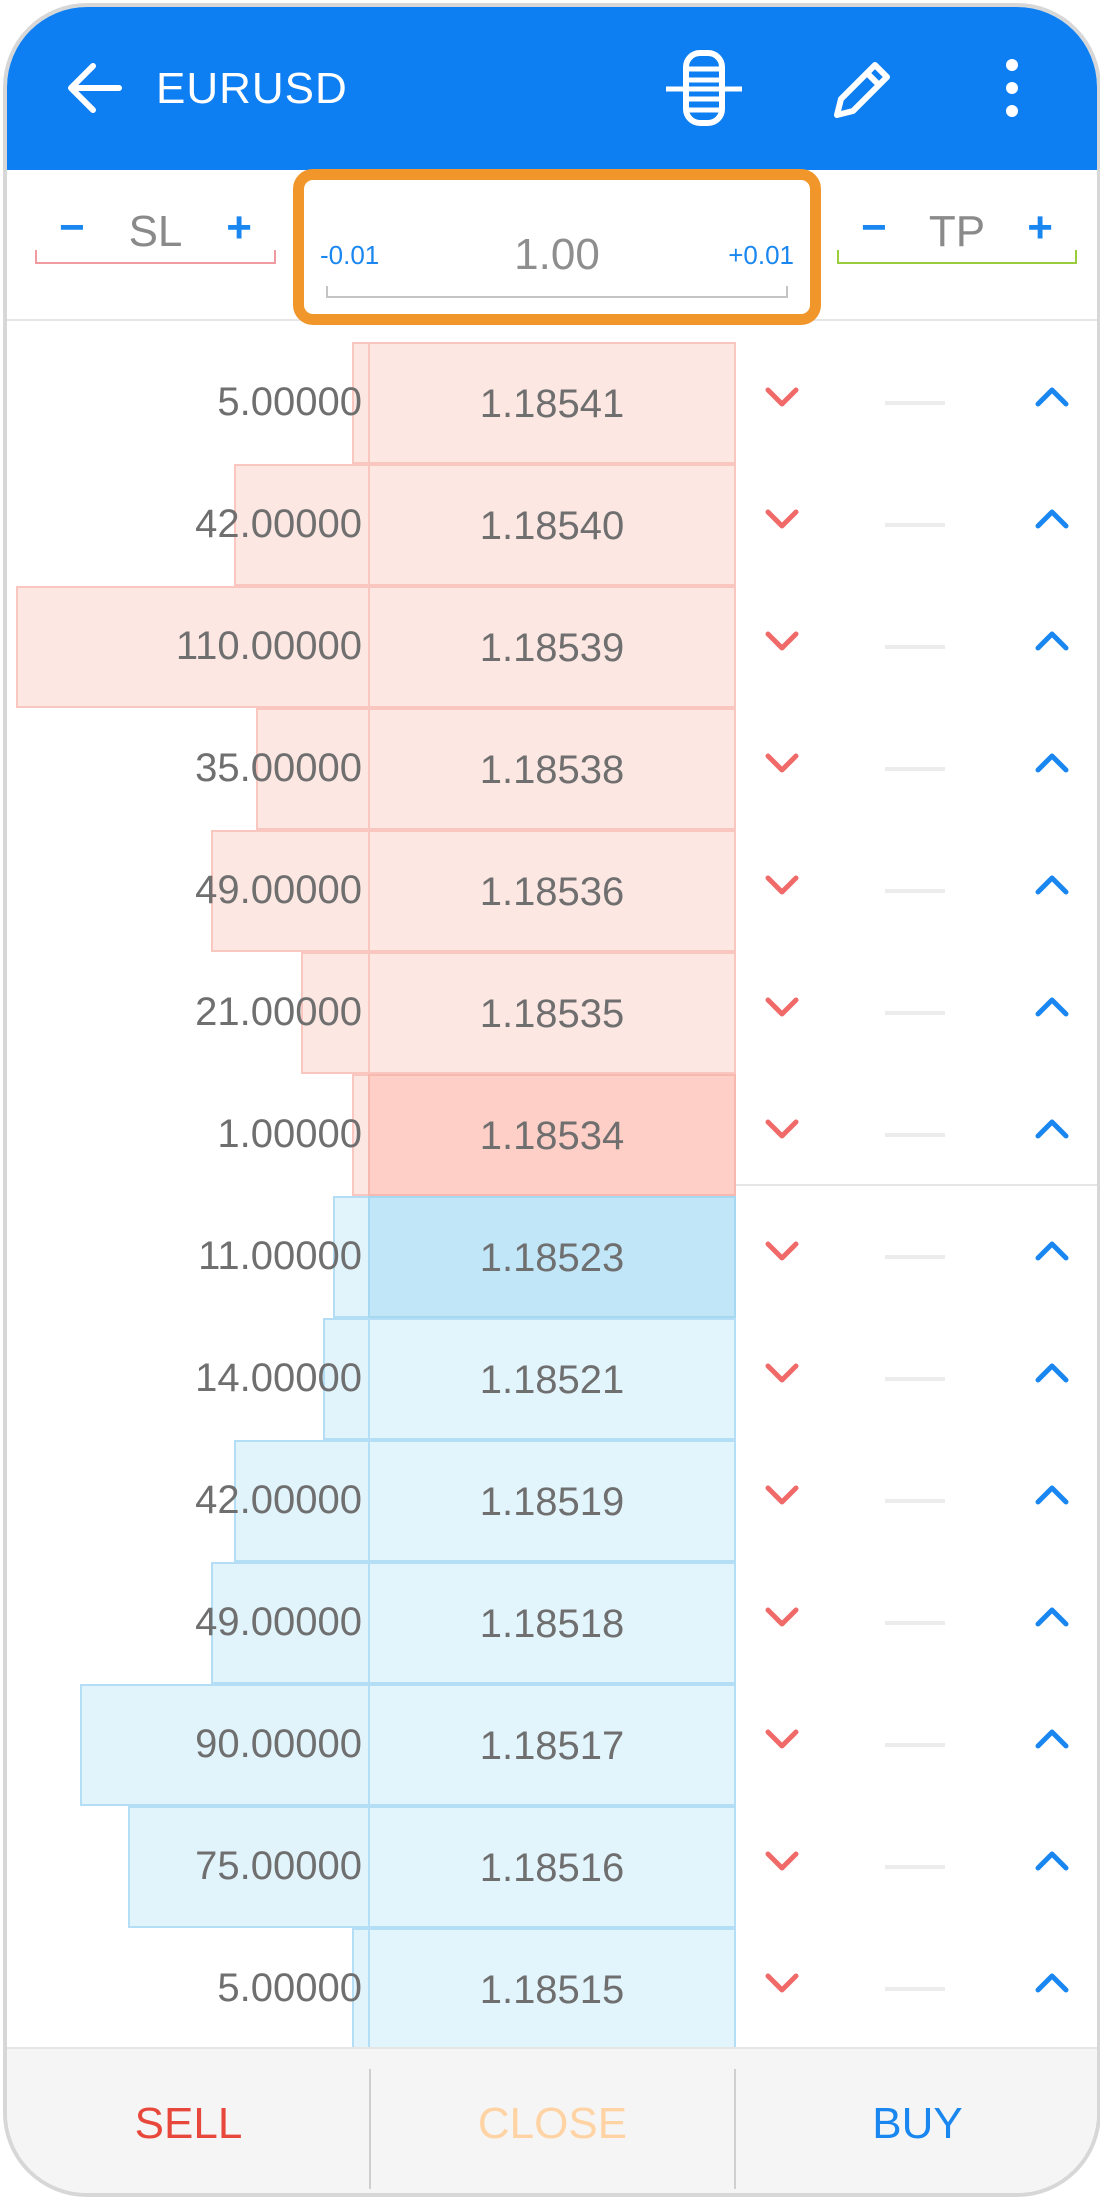 The width and height of the screenshot is (1100, 2197). I want to click on bid-row: 1.18517 90.00000, so click(552, 1745).